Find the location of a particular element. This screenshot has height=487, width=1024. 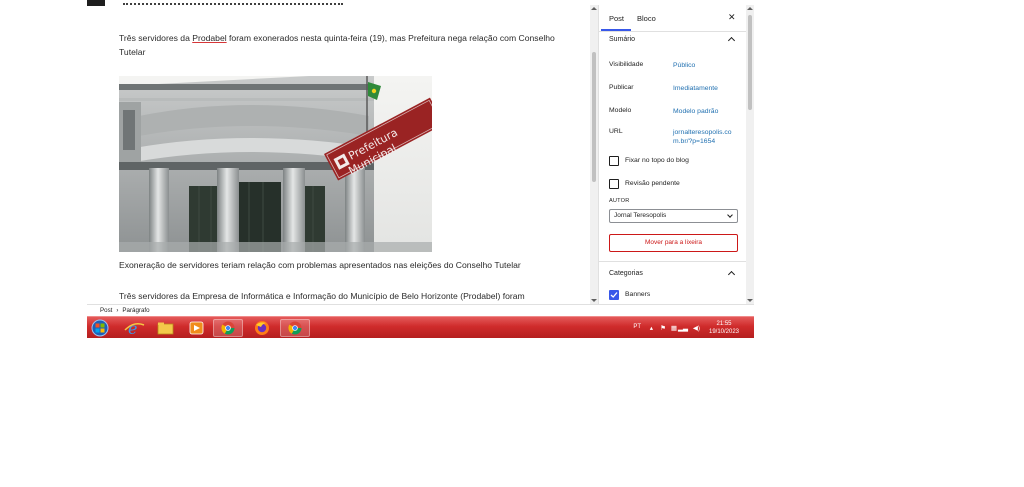

publish-value: Imediatamente is located at coordinates (704, 88).